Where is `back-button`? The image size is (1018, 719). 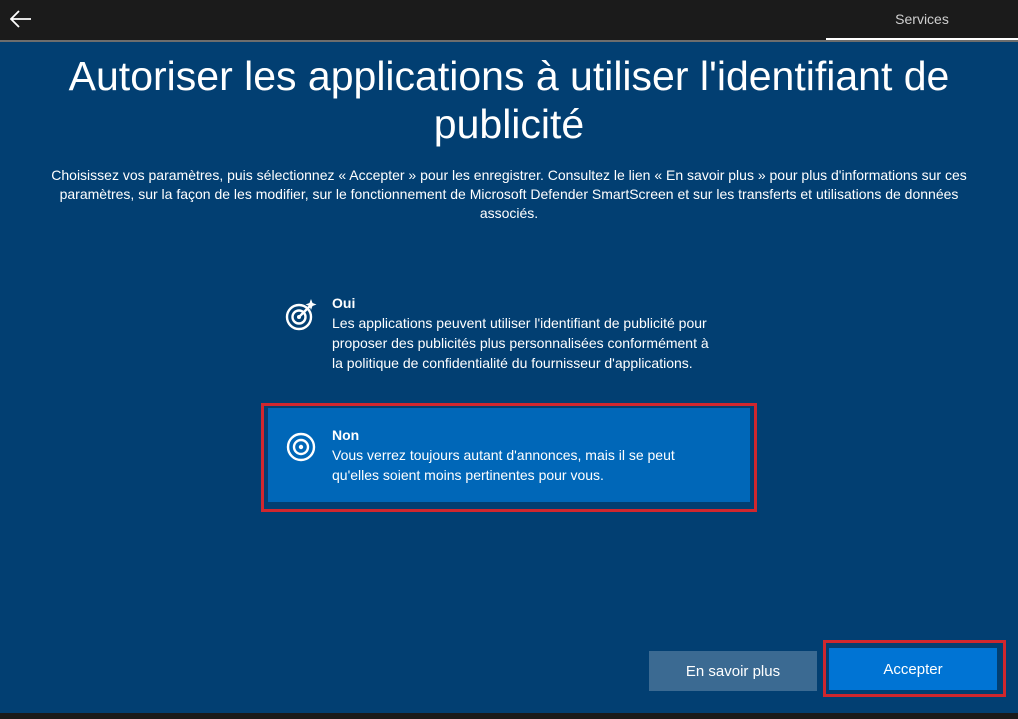 back-button is located at coordinates (21, 19).